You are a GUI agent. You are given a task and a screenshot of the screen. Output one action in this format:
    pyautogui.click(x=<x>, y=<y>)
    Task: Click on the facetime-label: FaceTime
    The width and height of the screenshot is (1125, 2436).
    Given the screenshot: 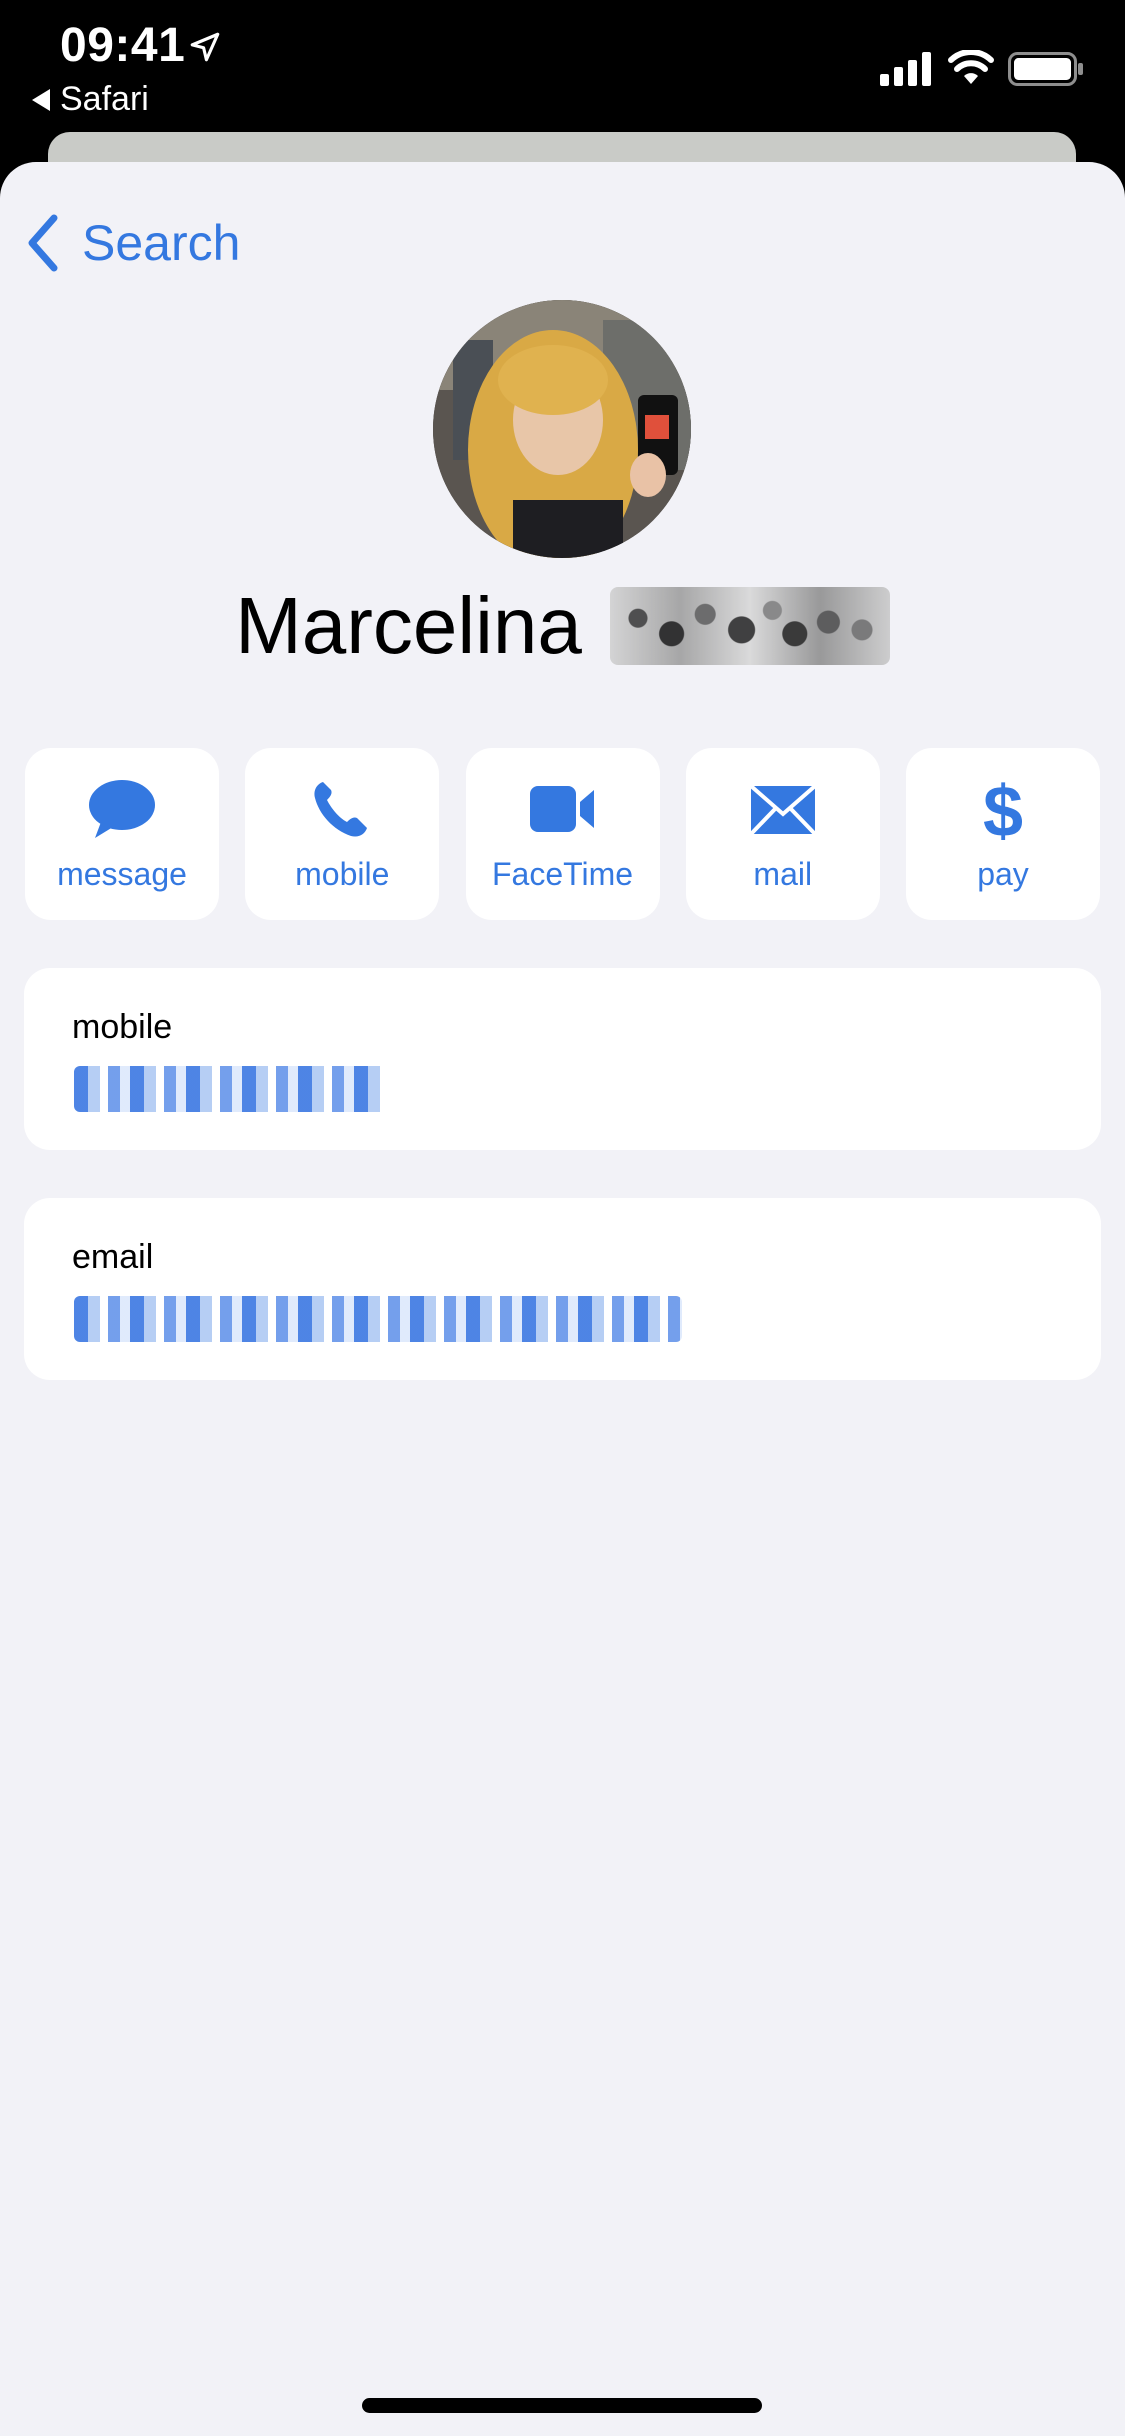 What is the action you would take?
    pyautogui.click(x=562, y=874)
    